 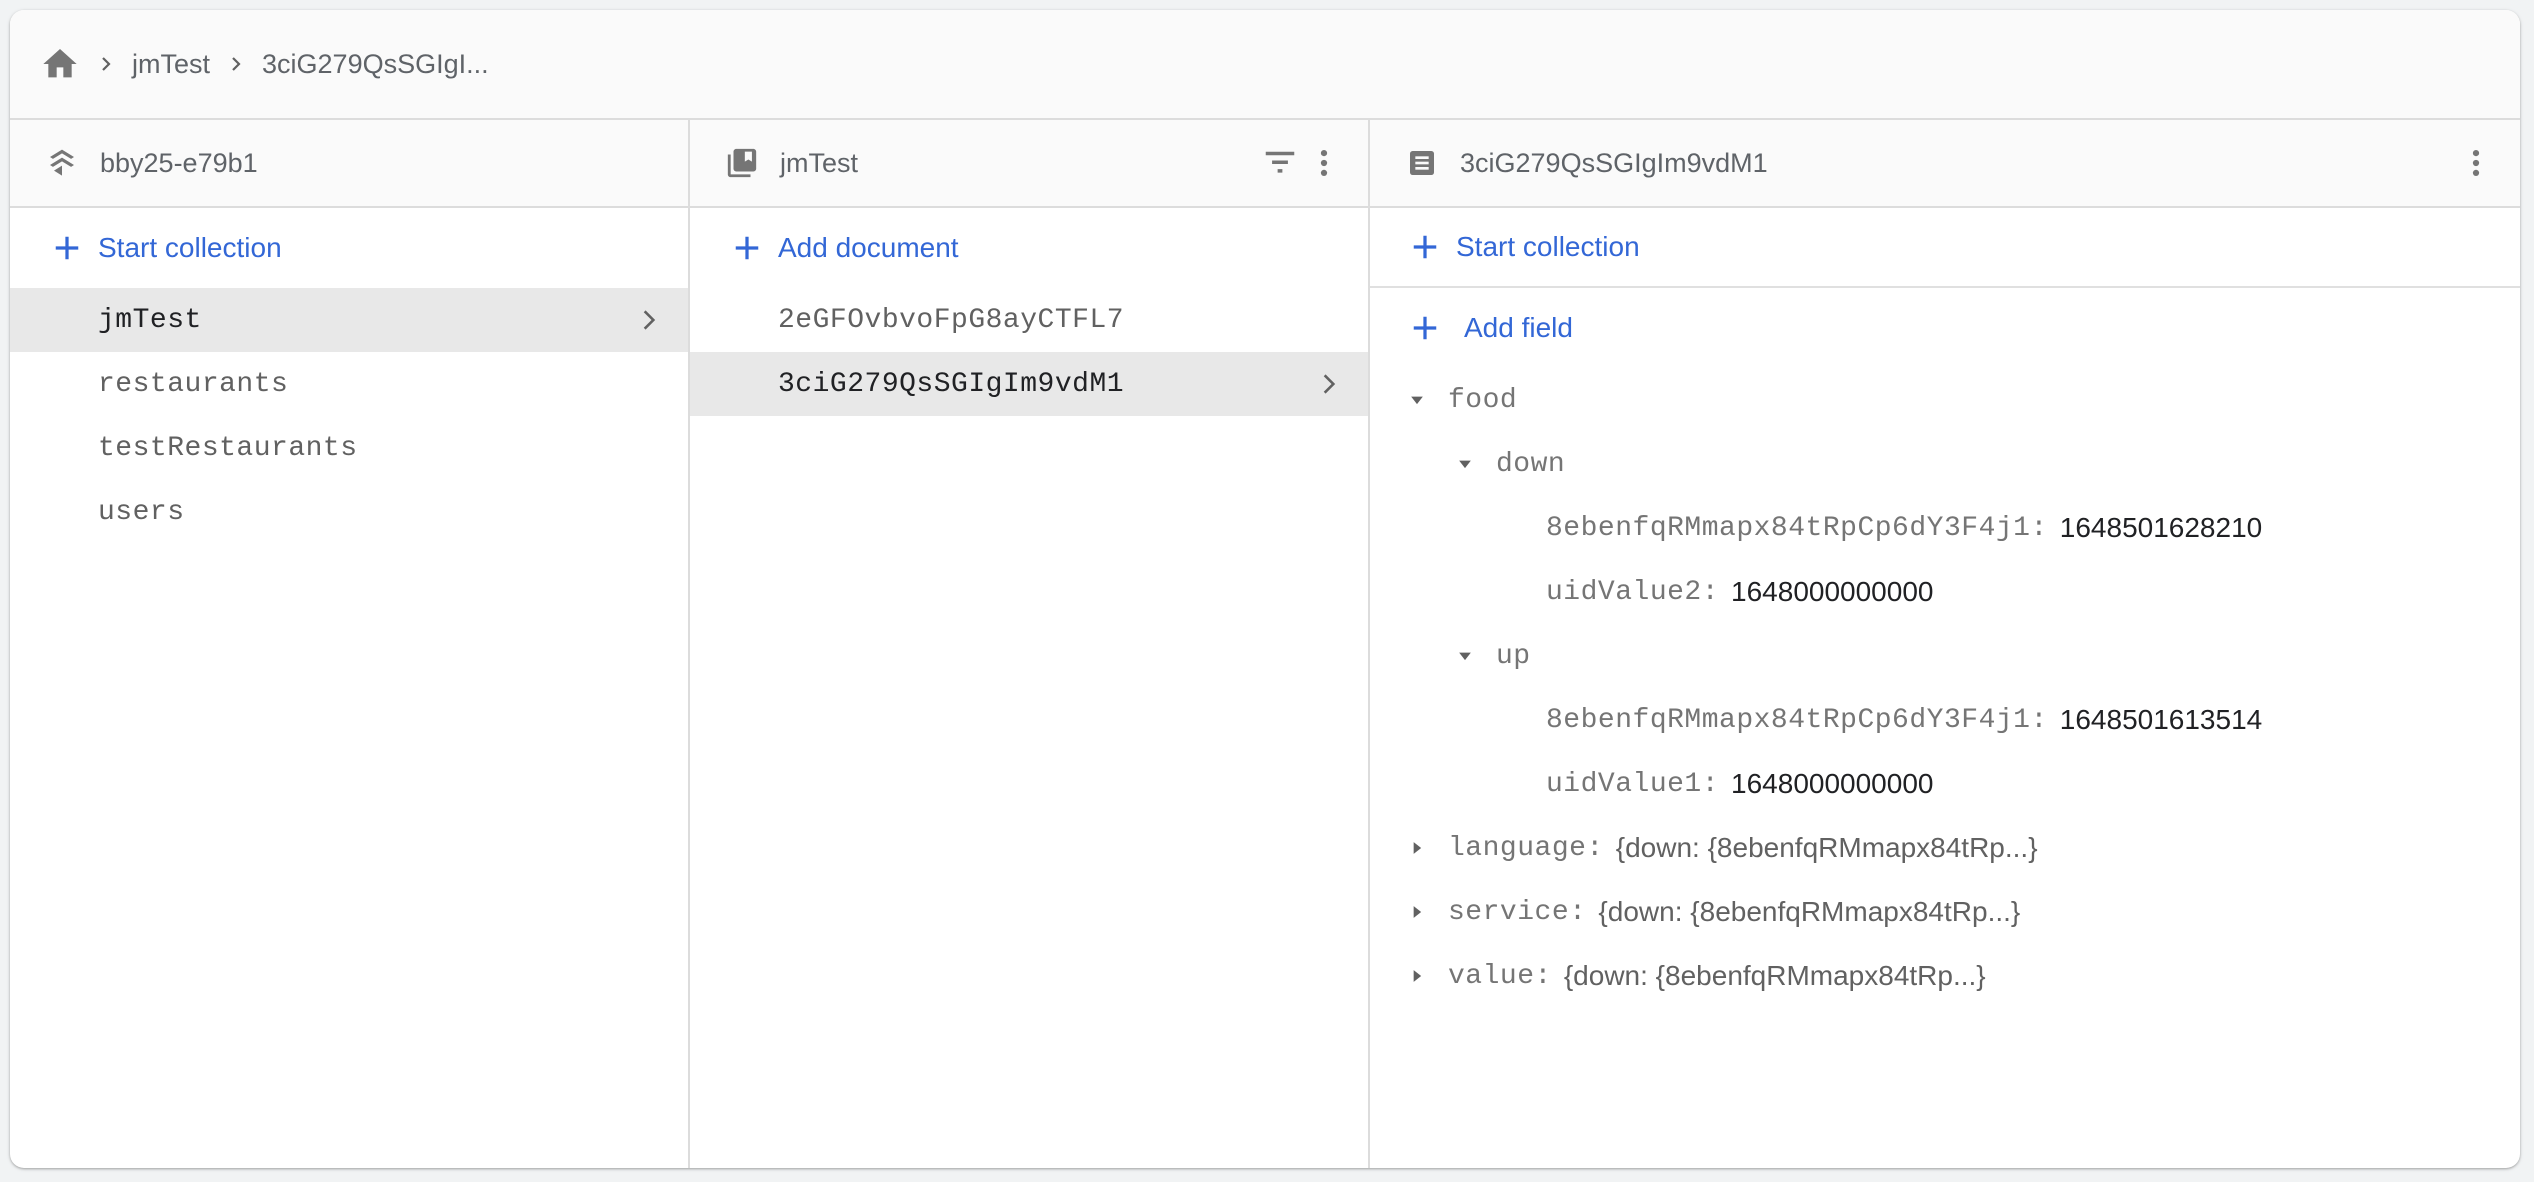 I want to click on filter-icon, so click(x=1280, y=163).